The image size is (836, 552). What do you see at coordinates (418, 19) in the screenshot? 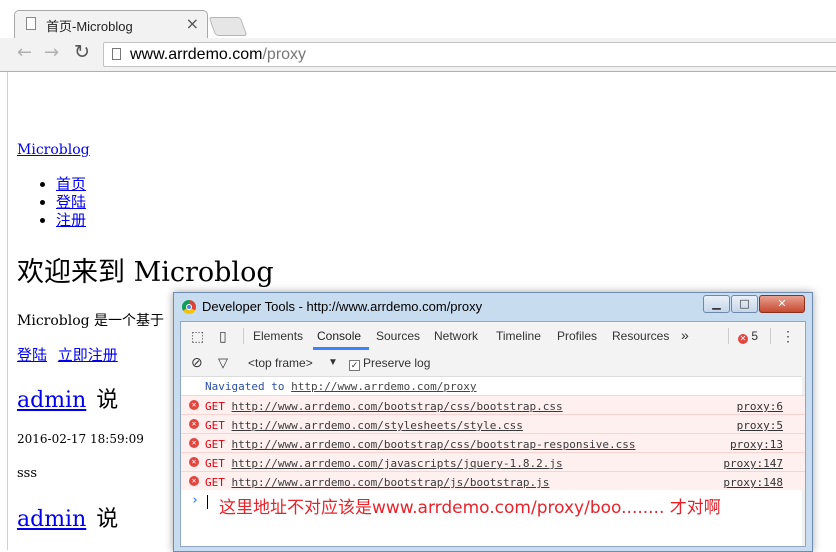
I see `tab-strip: 首页-Microblog ×` at bounding box center [418, 19].